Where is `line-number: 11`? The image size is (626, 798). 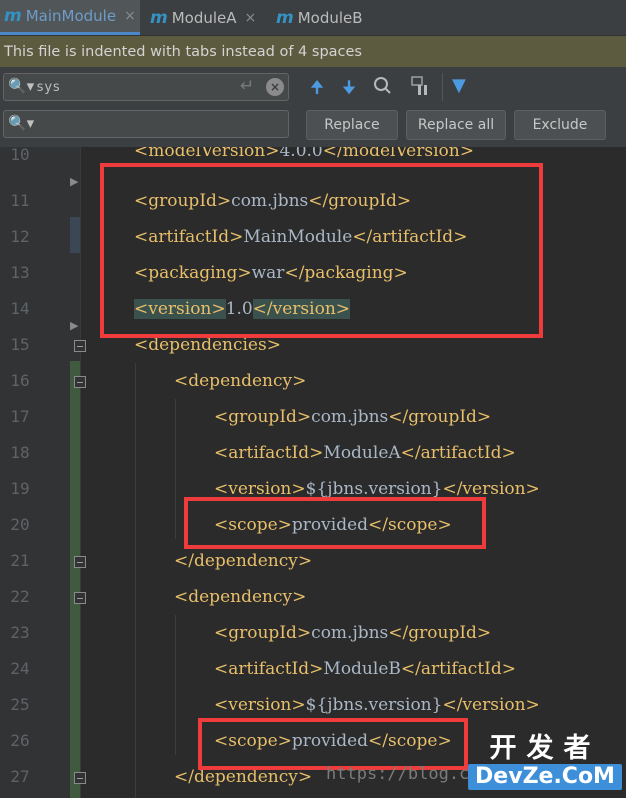 line-number: 11 is located at coordinates (20, 200).